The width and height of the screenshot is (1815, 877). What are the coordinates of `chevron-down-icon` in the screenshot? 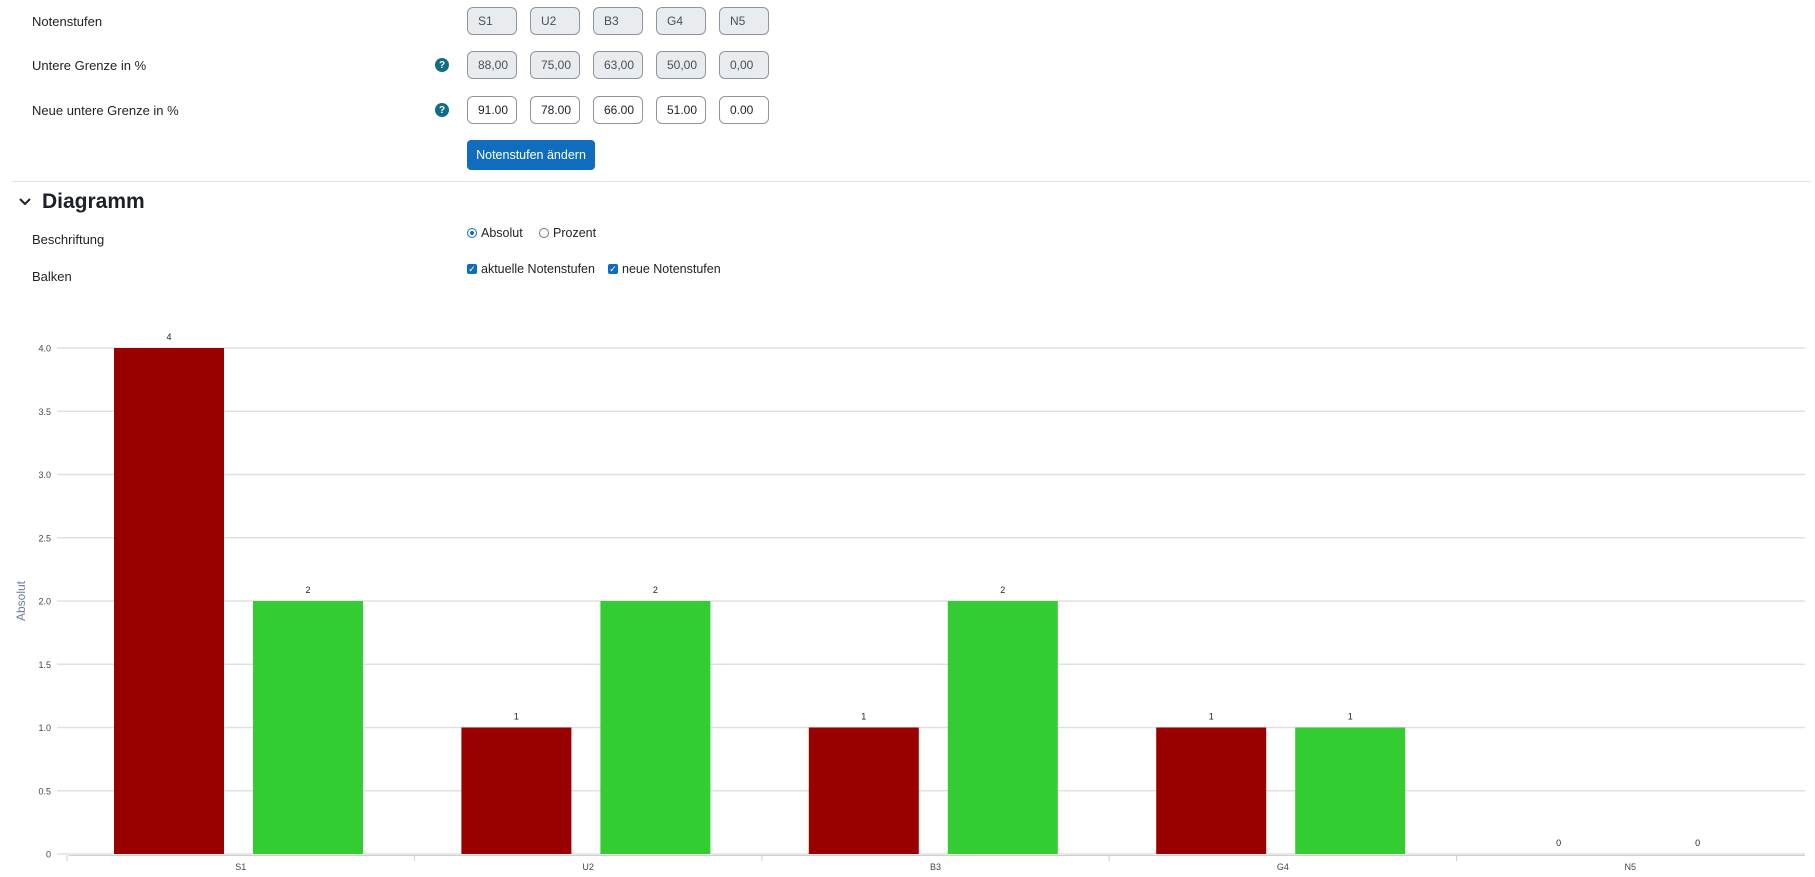 It's located at (25, 202).